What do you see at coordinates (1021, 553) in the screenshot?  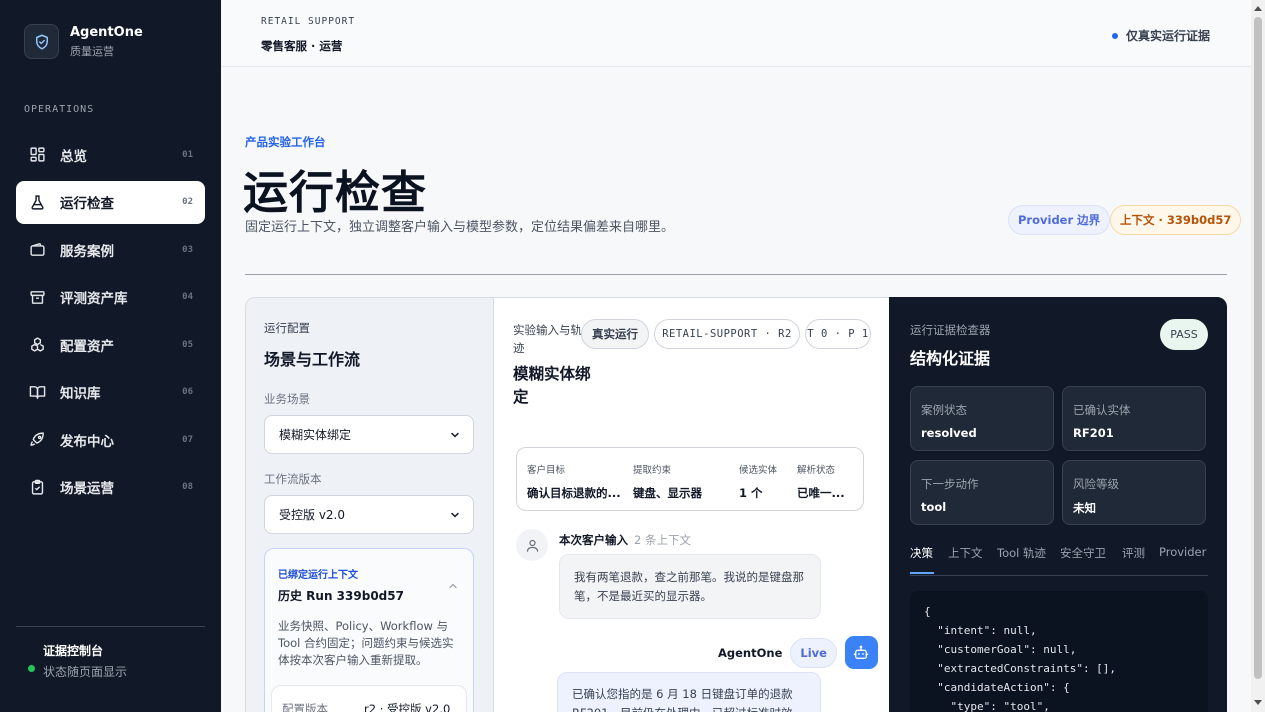 I see `tab-tool-trace: Tool 轨迹` at bounding box center [1021, 553].